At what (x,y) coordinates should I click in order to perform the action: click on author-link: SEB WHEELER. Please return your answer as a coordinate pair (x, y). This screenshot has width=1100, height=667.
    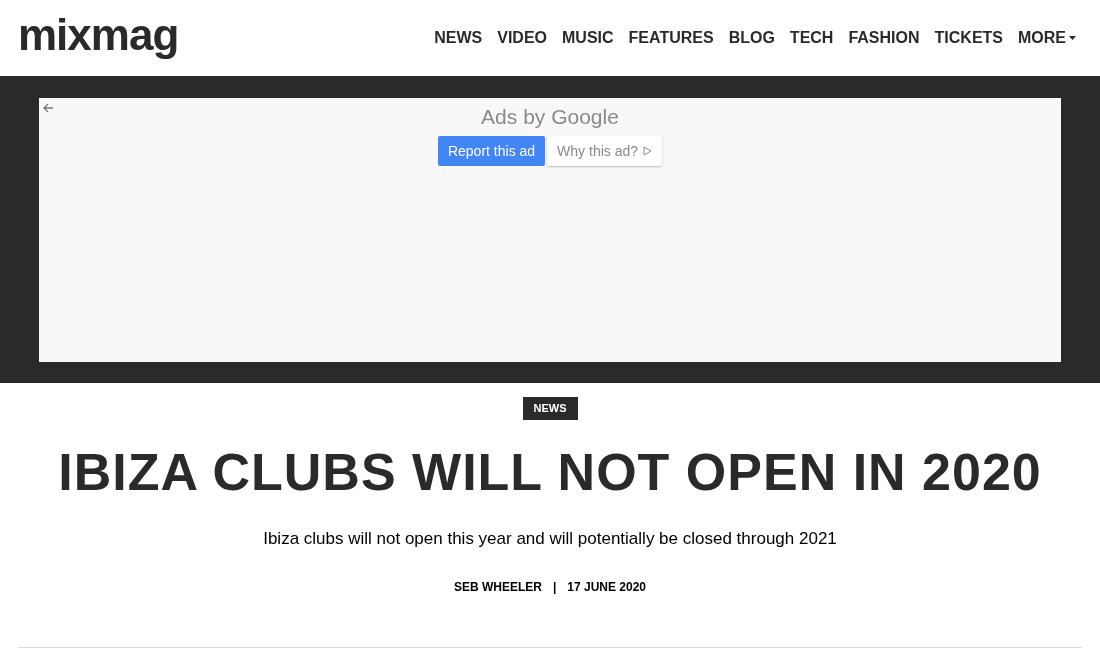
    Looking at the image, I should click on (497, 586).